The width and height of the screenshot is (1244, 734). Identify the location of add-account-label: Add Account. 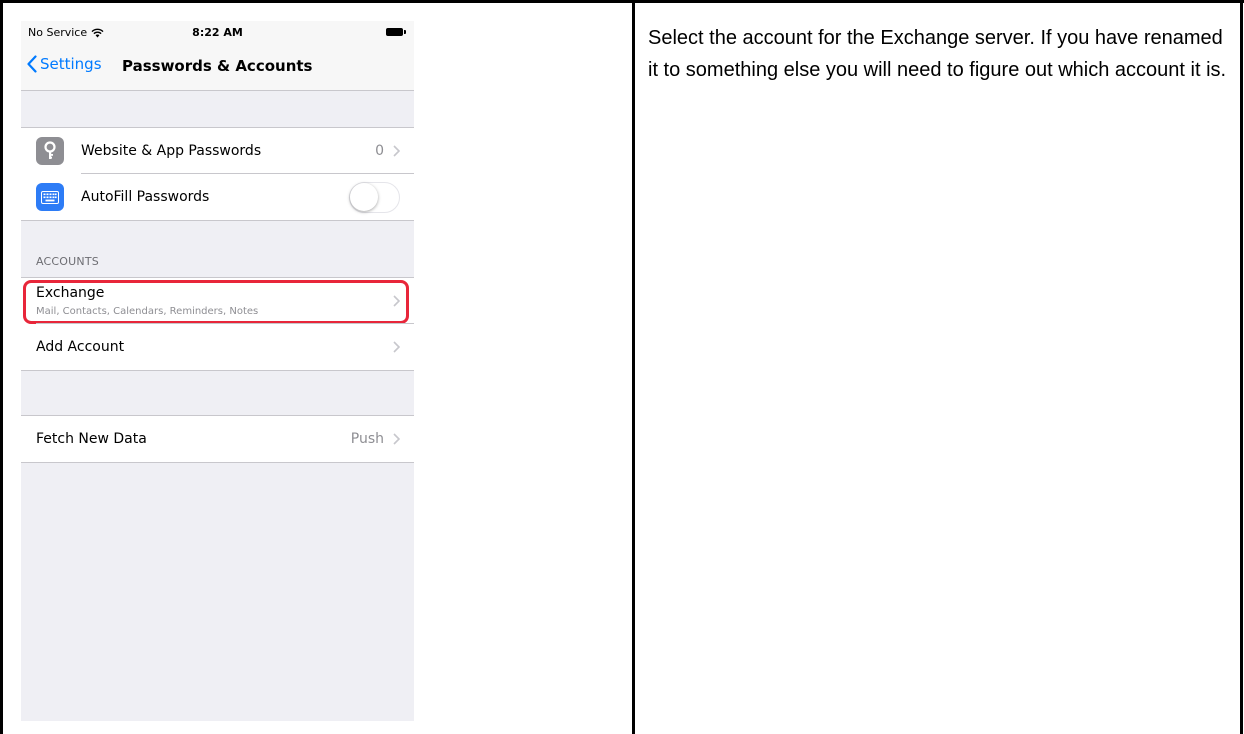
(80, 347).